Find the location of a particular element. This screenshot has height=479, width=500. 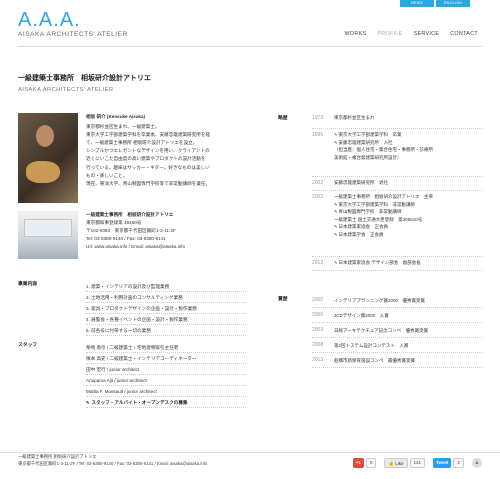

history-text: 東京都杉並区生まれ is located at coordinates (354, 117).